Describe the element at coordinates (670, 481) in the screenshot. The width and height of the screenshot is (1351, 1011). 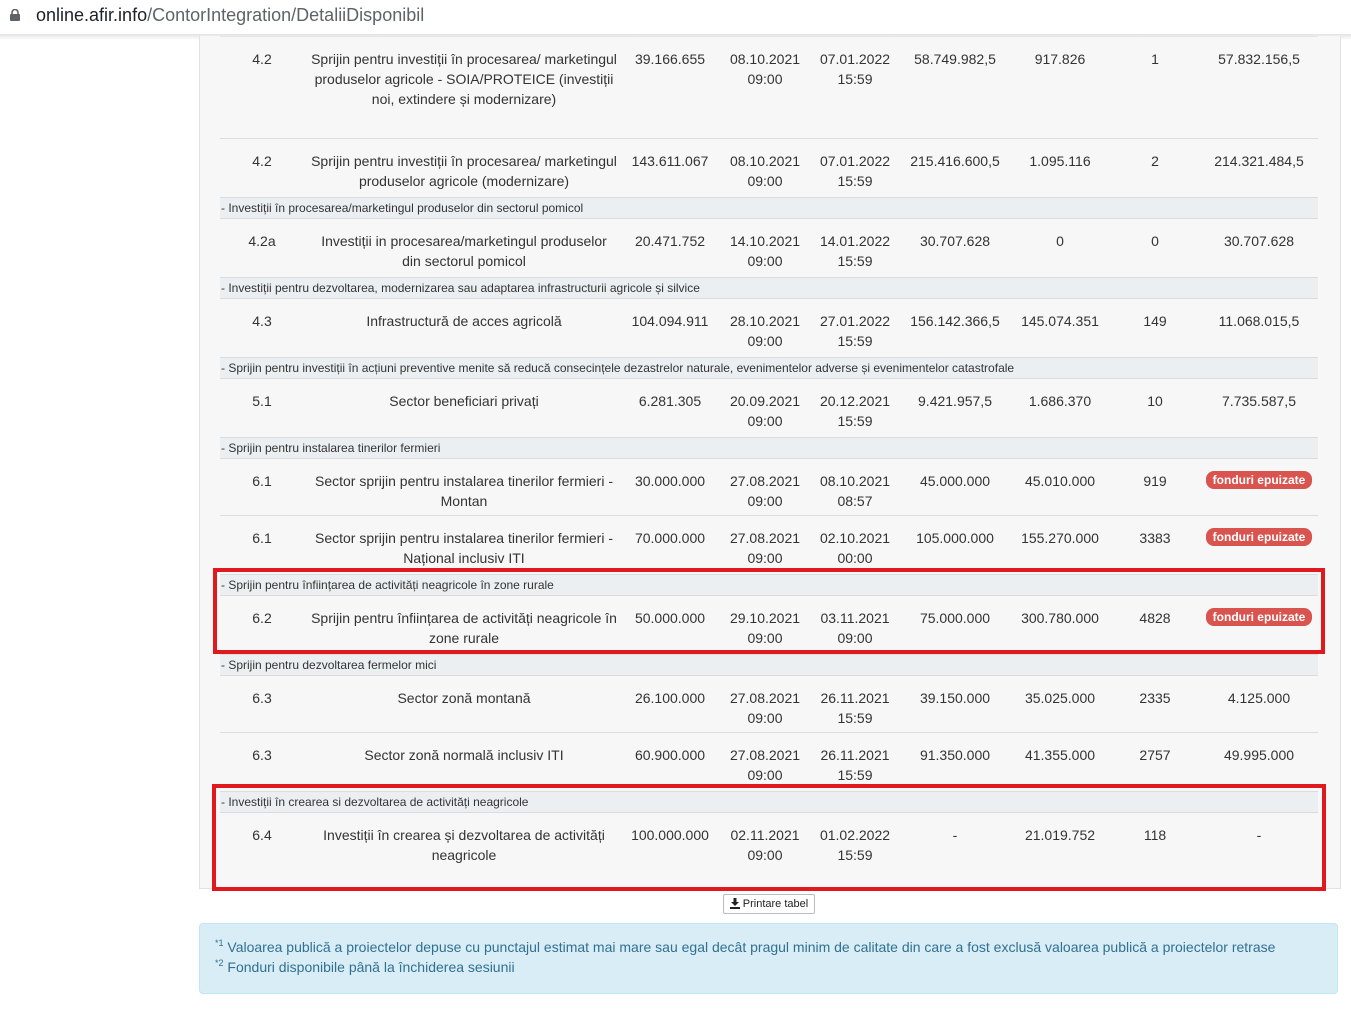
I see `cell-alocare-text: 30.000.000` at that location.